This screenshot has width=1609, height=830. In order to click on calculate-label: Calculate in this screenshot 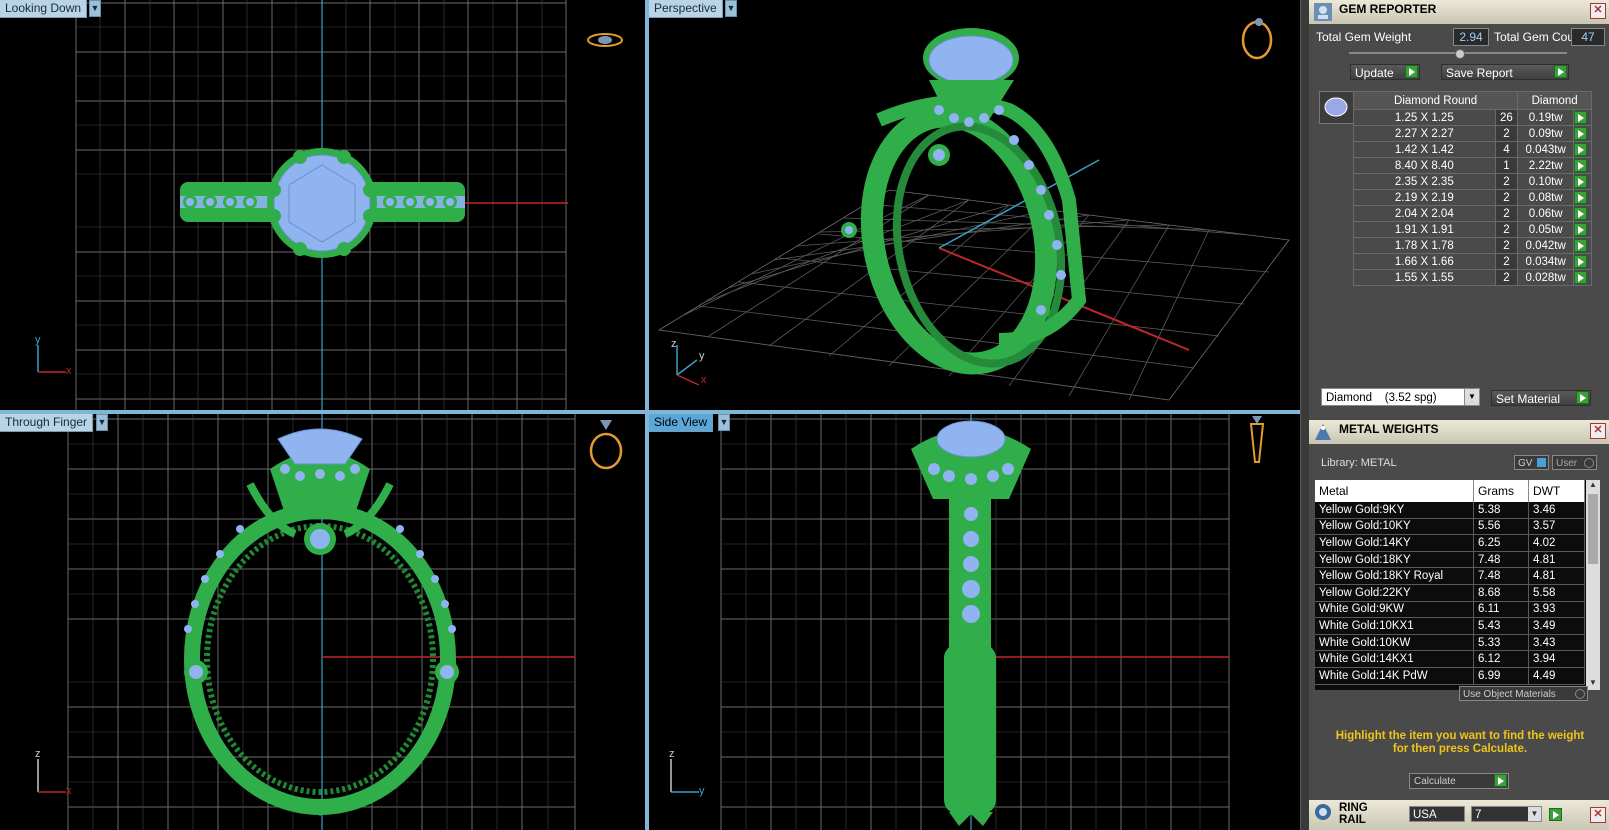, I will do `click(1435, 781)`.